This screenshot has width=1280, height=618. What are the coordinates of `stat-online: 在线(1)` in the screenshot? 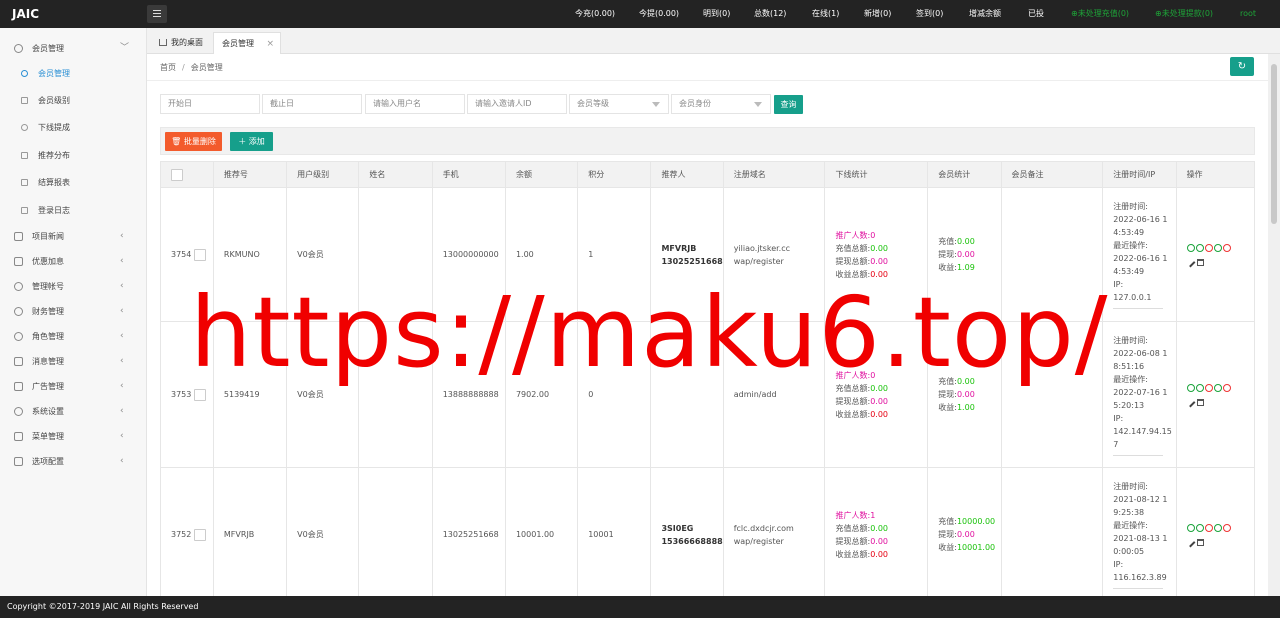 It's located at (825, 14).